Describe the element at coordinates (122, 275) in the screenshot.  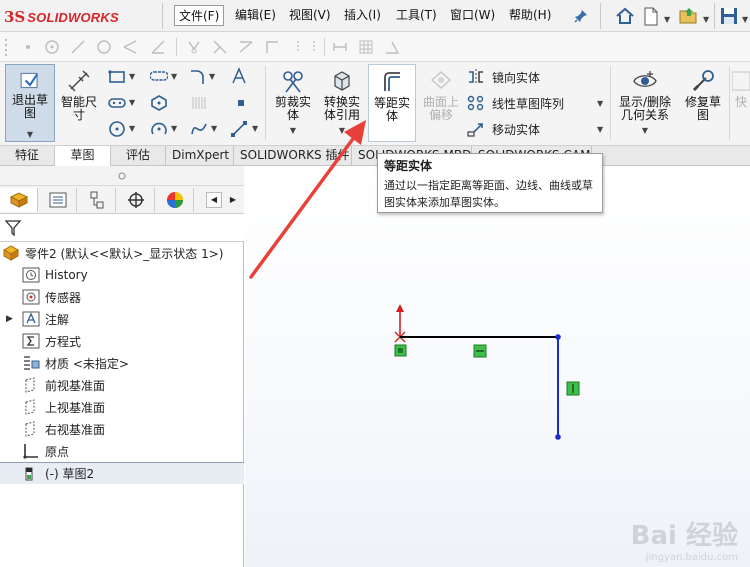
I see `tree-item-history: History` at that location.